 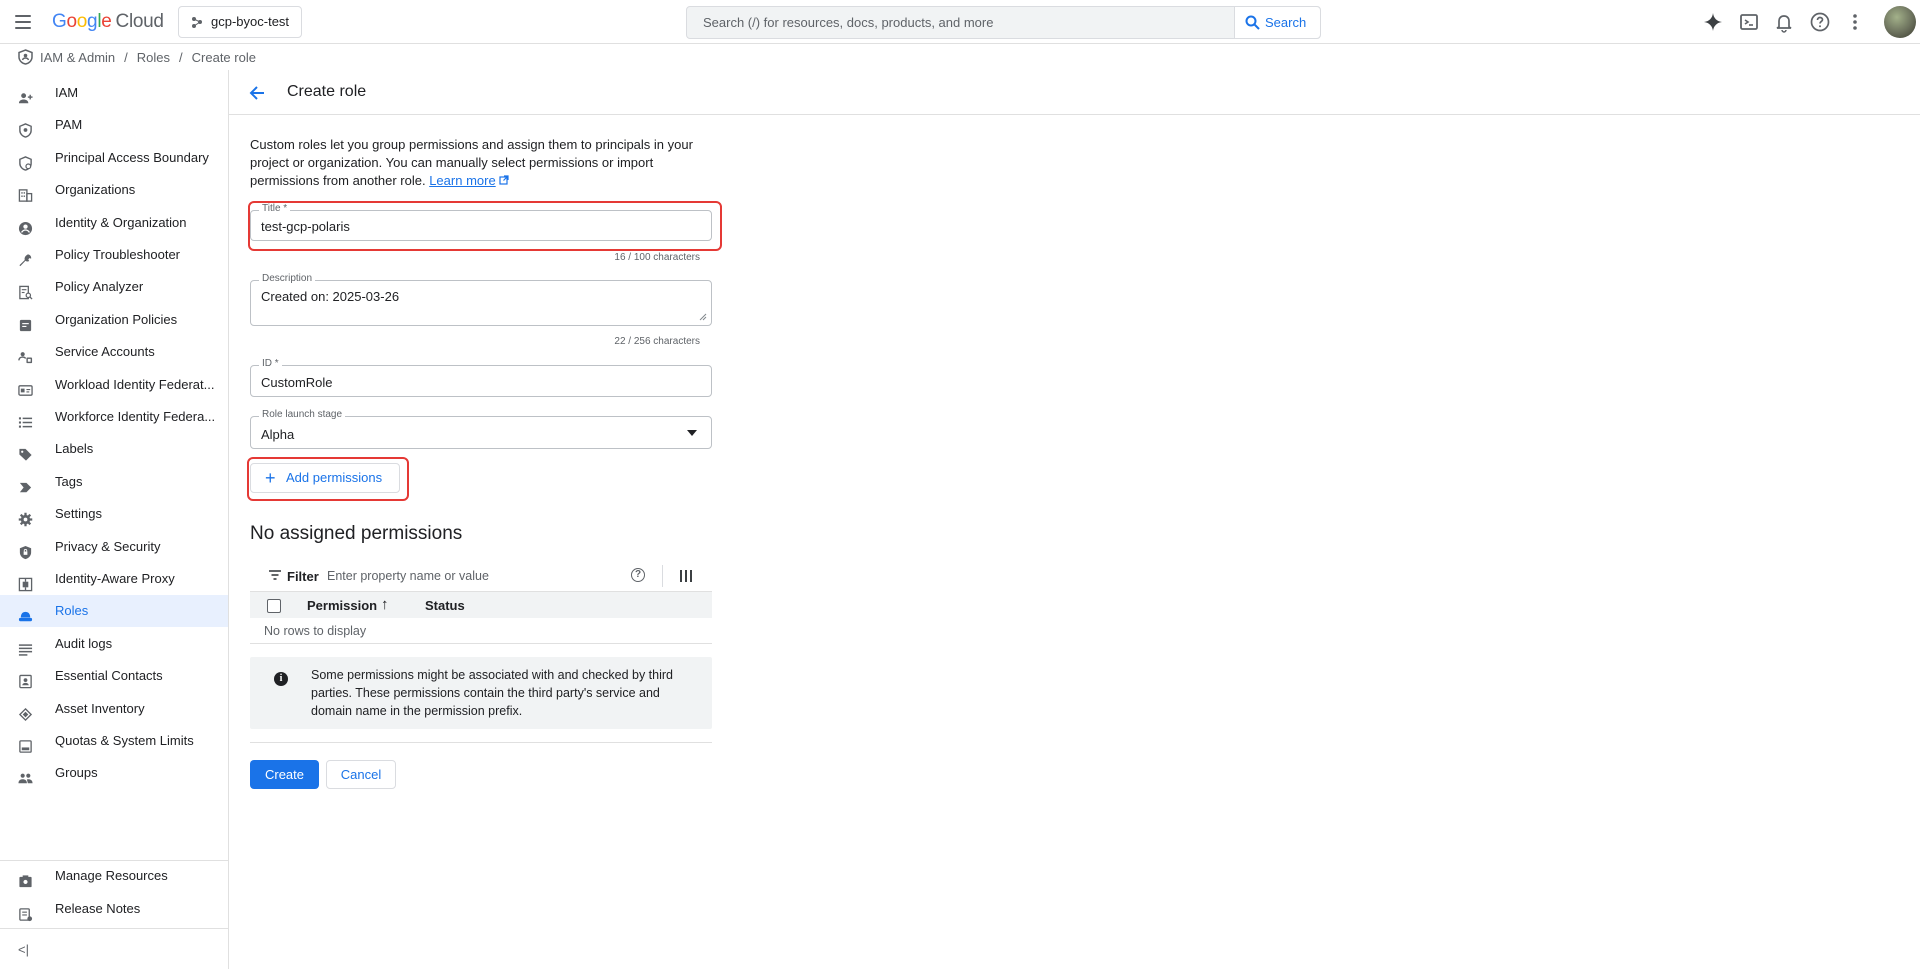 What do you see at coordinates (25, 387) in the screenshot?
I see `id-card-icon` at bounding box center [25, 387].